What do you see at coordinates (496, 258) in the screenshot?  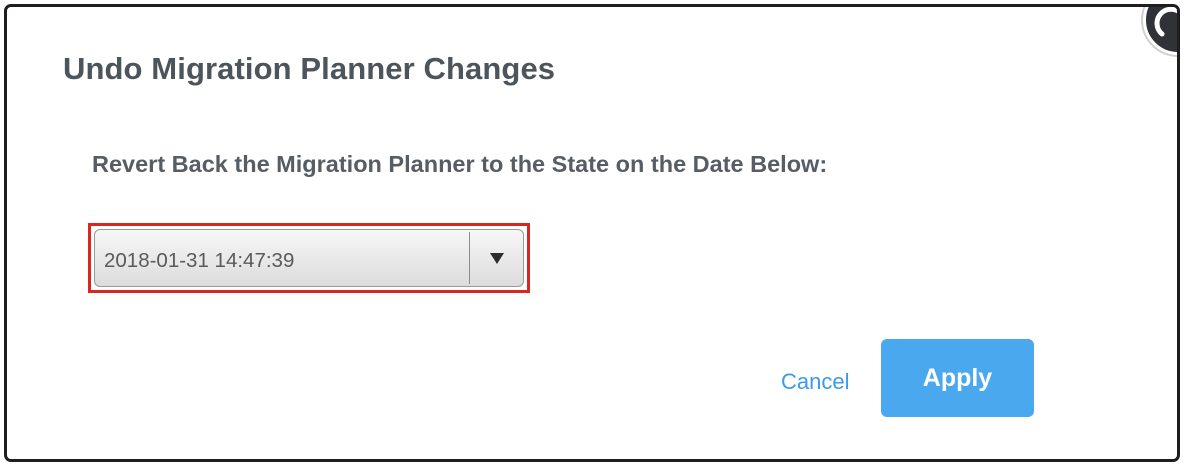 I see `triangle-down-icon` at bounding box center [496, 258].